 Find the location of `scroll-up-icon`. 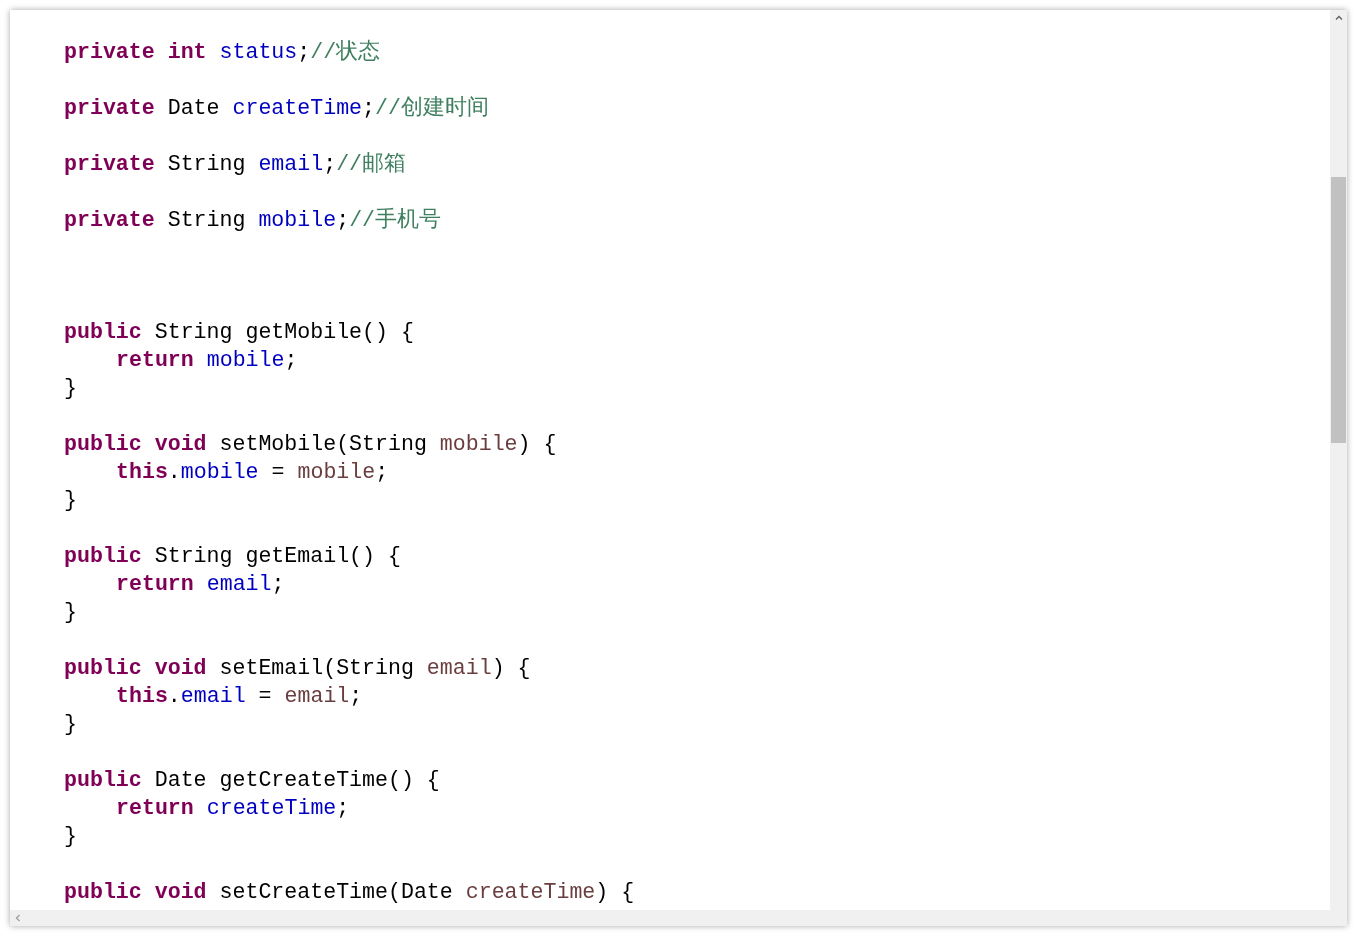

scroll-up-icon is located at coordinates (1338, 17).